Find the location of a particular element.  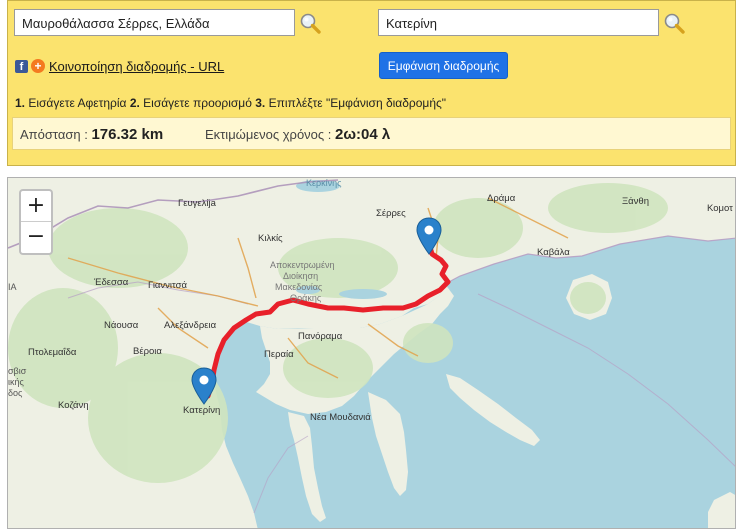

label-serres: Σέρρες is located at coordinates (391, 213).